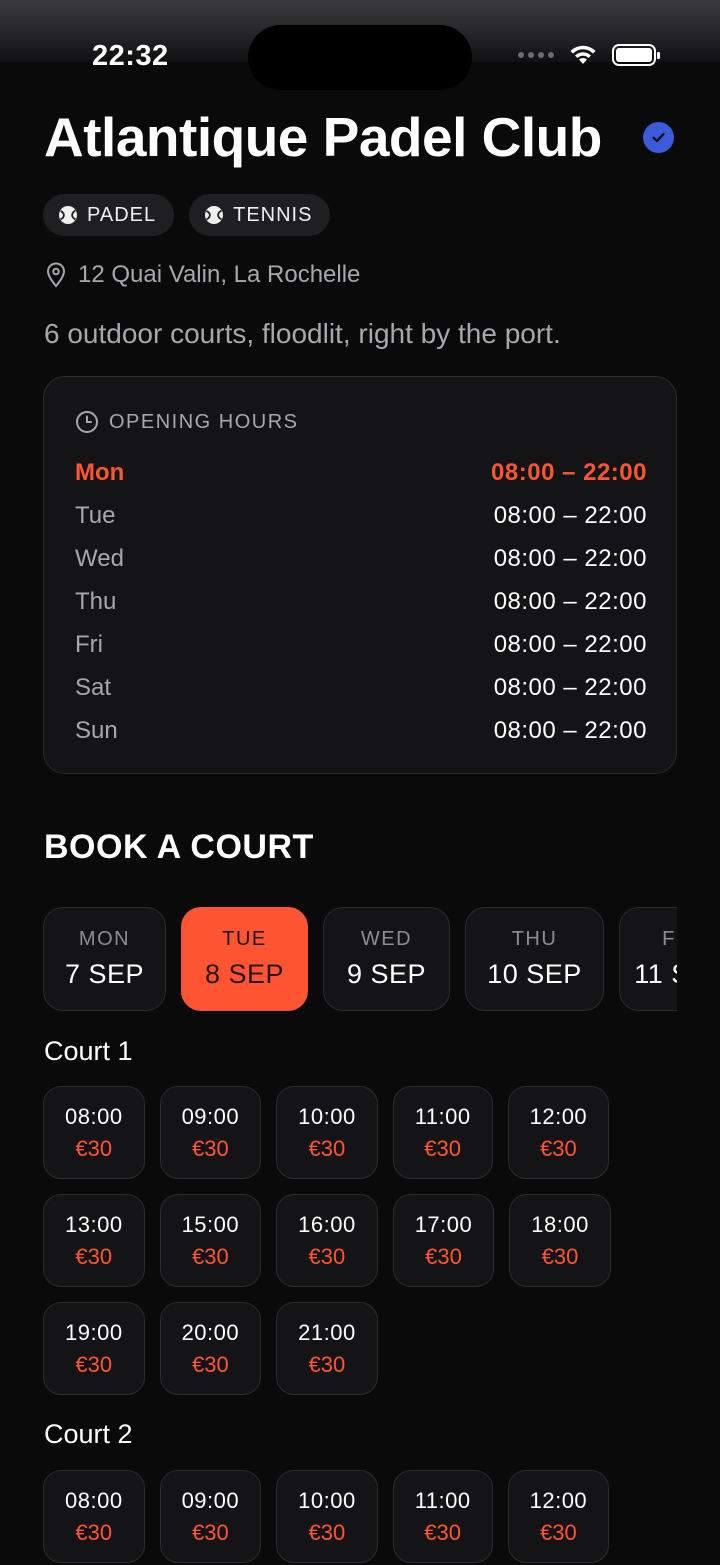 This screenshot has height=1565, width=720. Describe the element at coordinates (636, 55) in the screenshot. I see `battery-icon` at that location.